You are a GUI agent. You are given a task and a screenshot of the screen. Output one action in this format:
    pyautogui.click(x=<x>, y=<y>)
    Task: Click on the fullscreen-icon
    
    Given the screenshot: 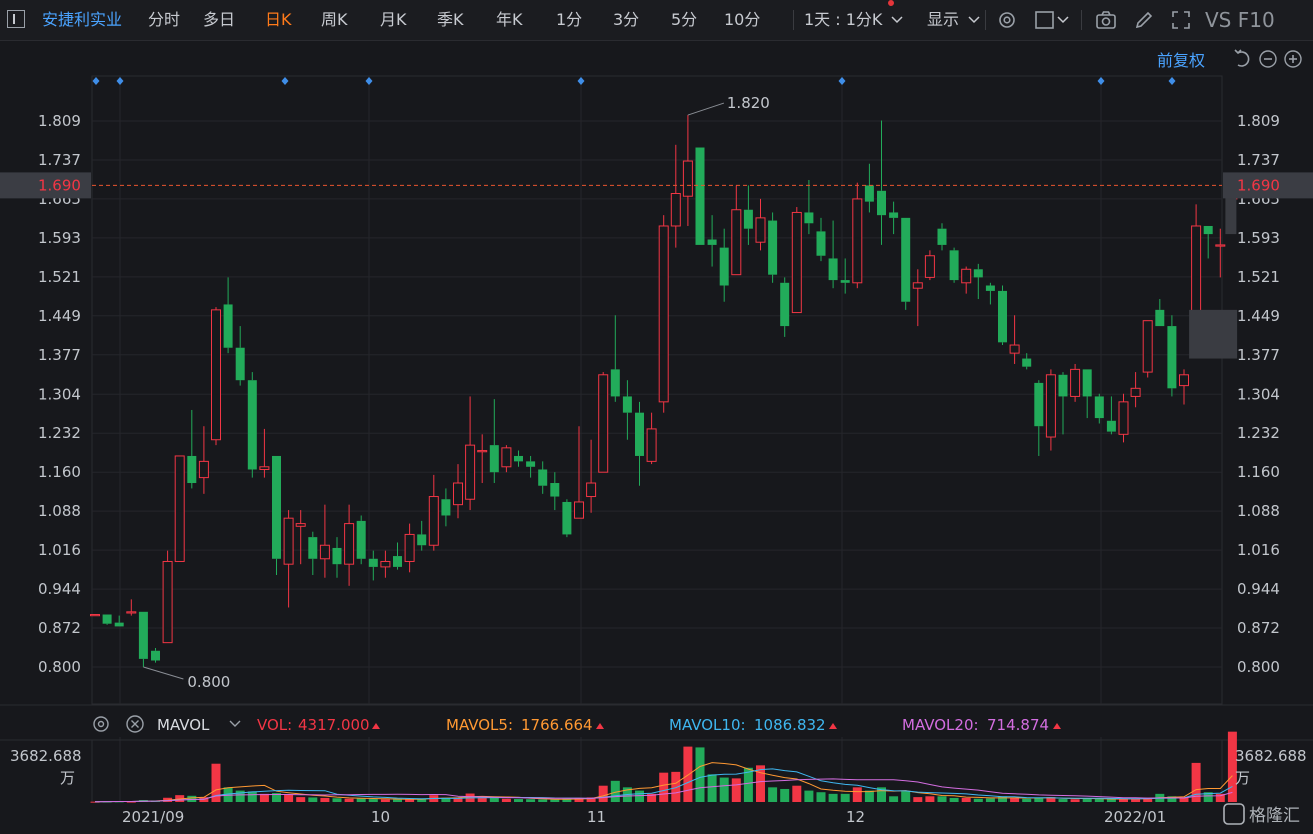 What is the action you would take?
    pyautogui.click(x=1181, y=20)
    